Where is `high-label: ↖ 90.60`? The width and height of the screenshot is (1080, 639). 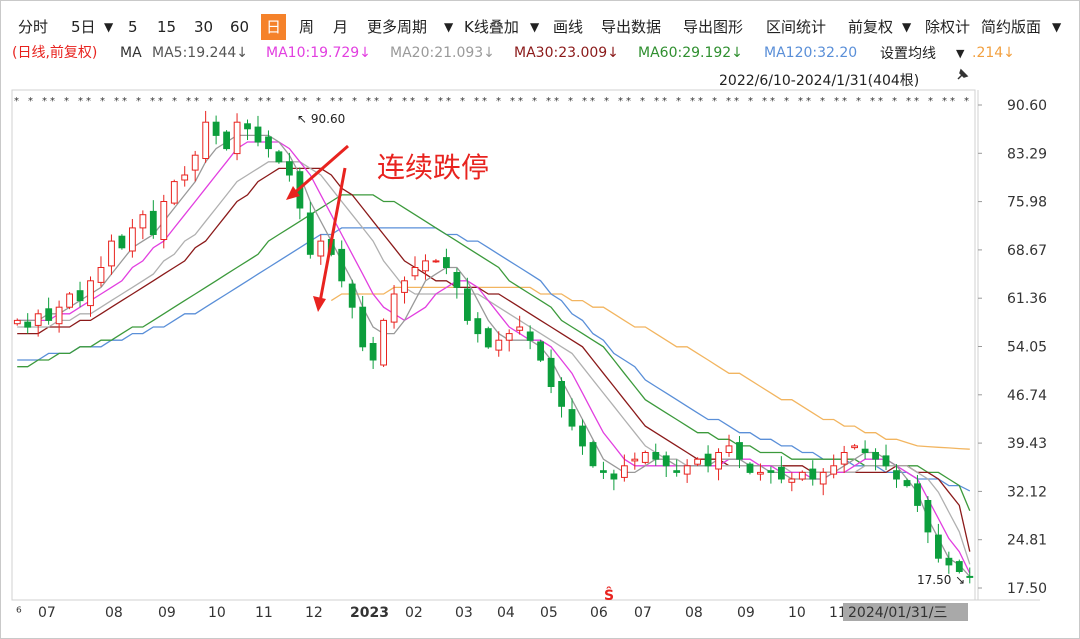
high-label: ↖ 90.60 is located at coordinates (321, 119).